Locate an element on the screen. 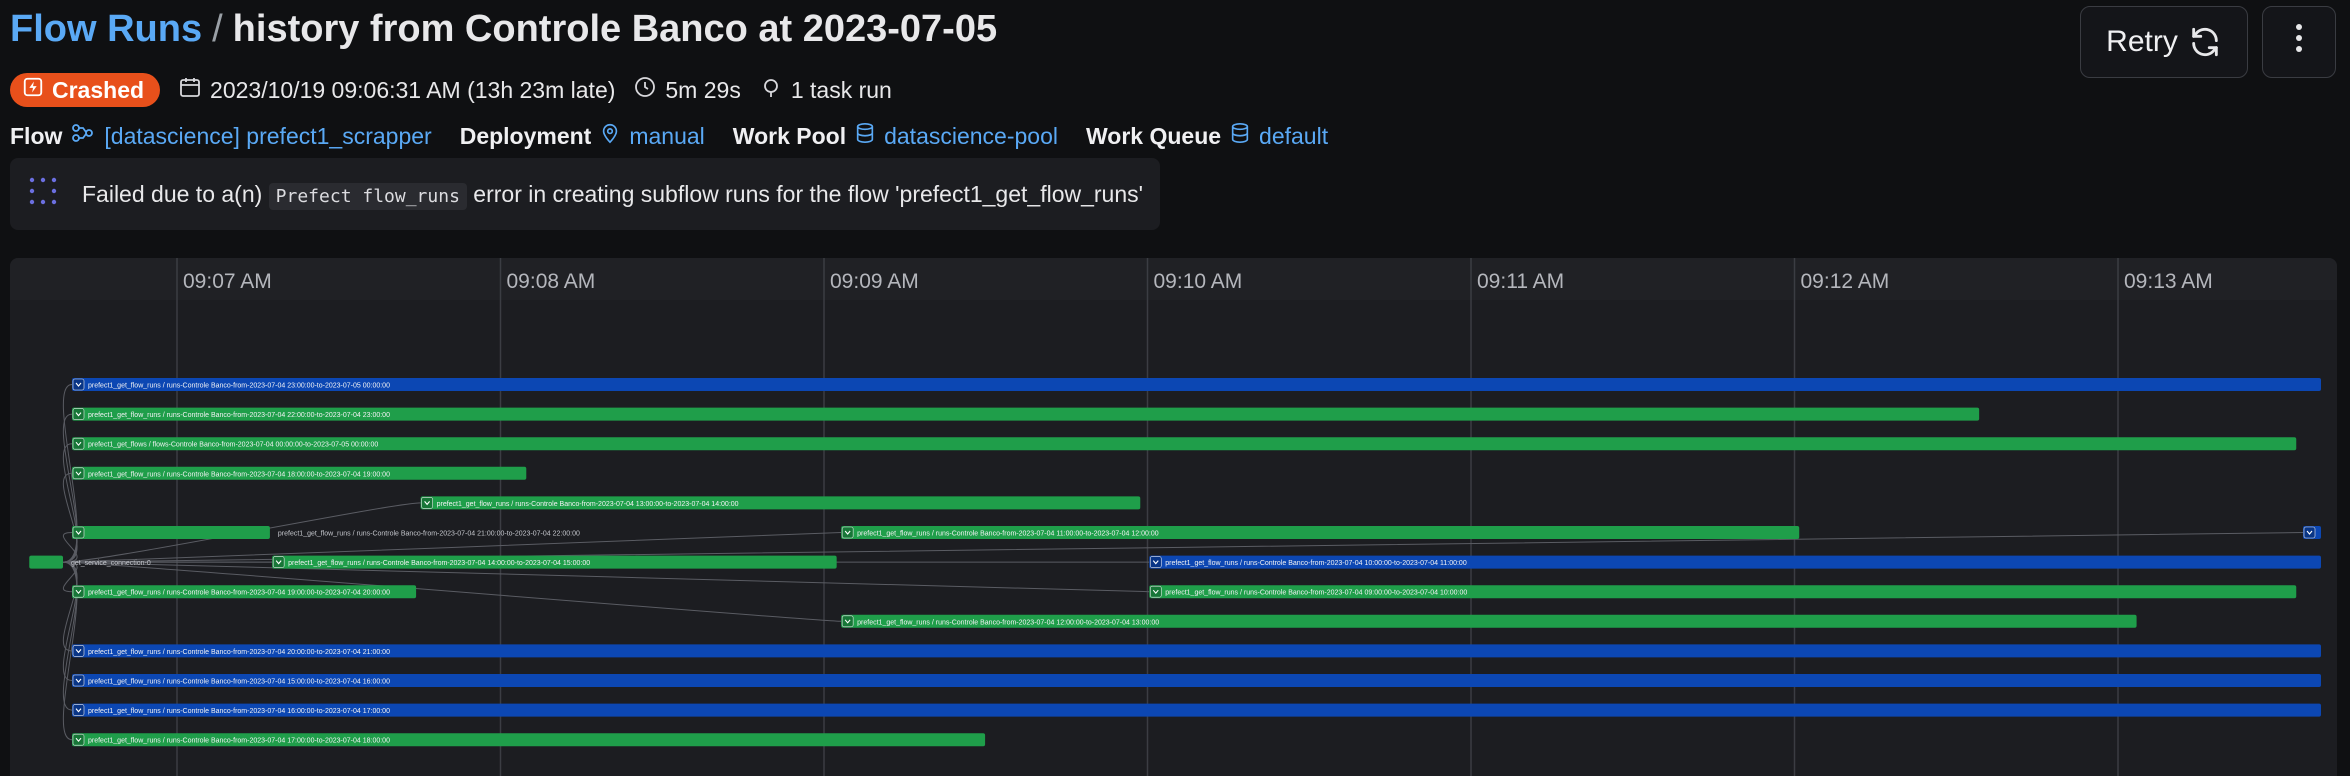 Image resolution: width=2350 pixels, height=776 pixels. flow-link: [datascience] prefect1_scrapper is located at coordinates (267, 136).